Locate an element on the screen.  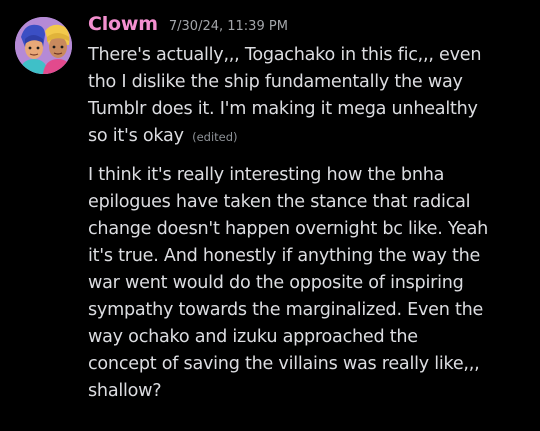
message-line: shallow? is located at coordinates (125, 391).